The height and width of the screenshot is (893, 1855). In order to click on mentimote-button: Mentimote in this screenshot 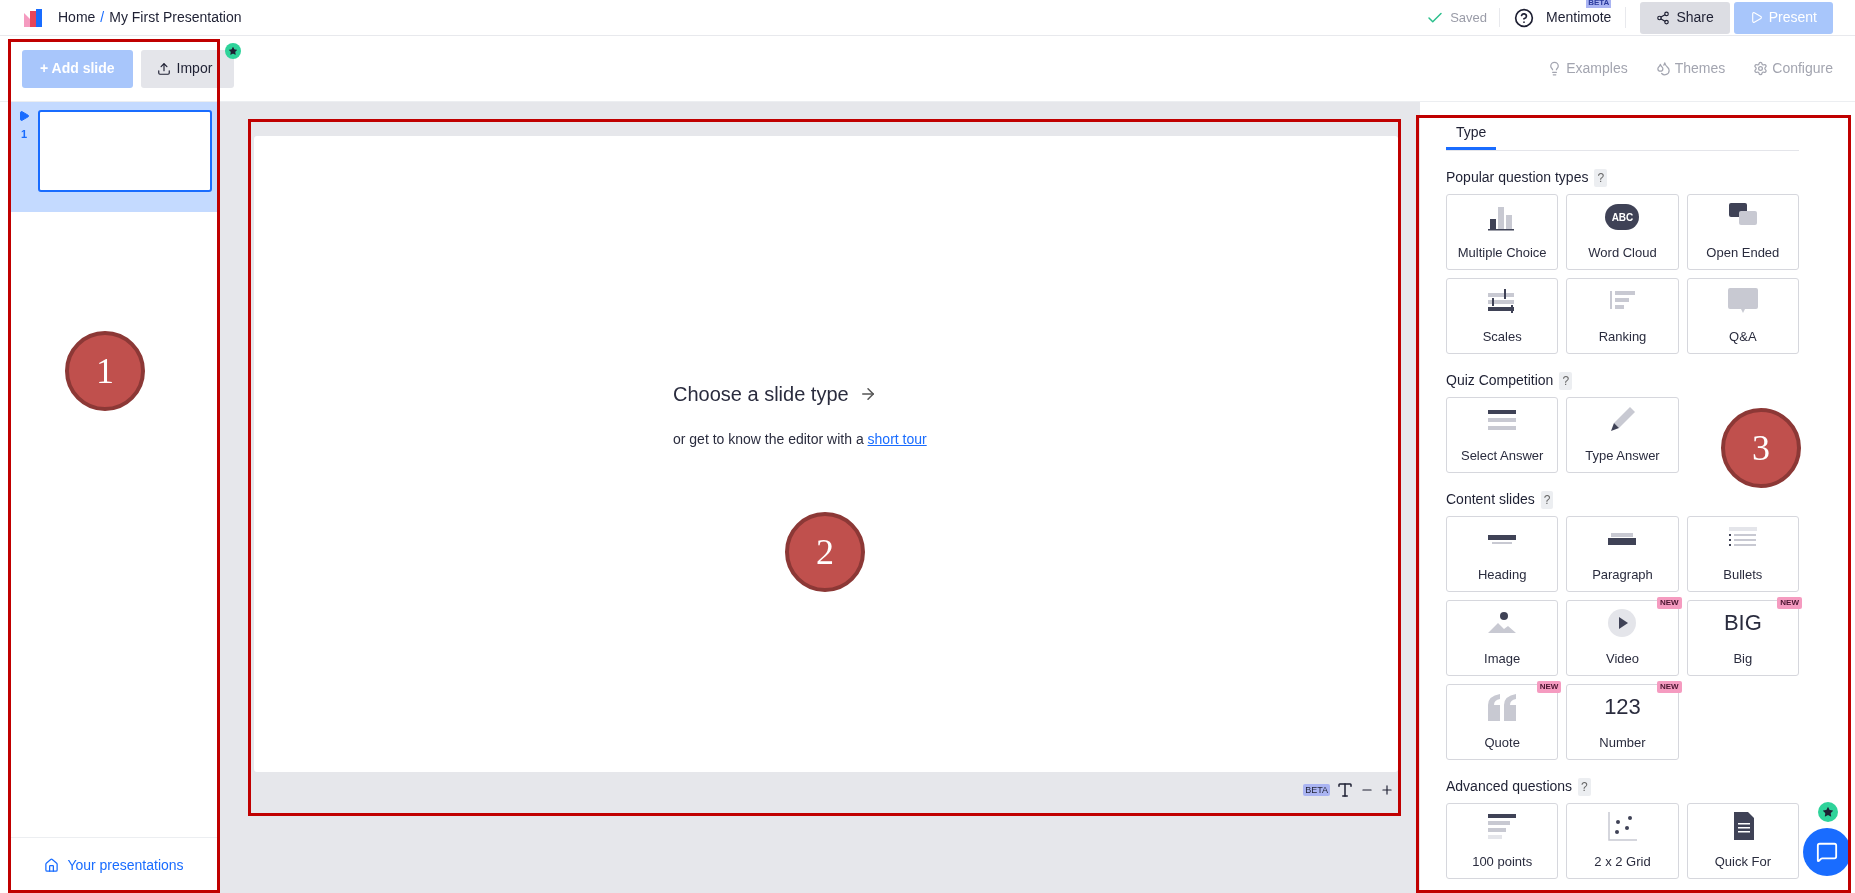, I will do `click(1556, 17)`.